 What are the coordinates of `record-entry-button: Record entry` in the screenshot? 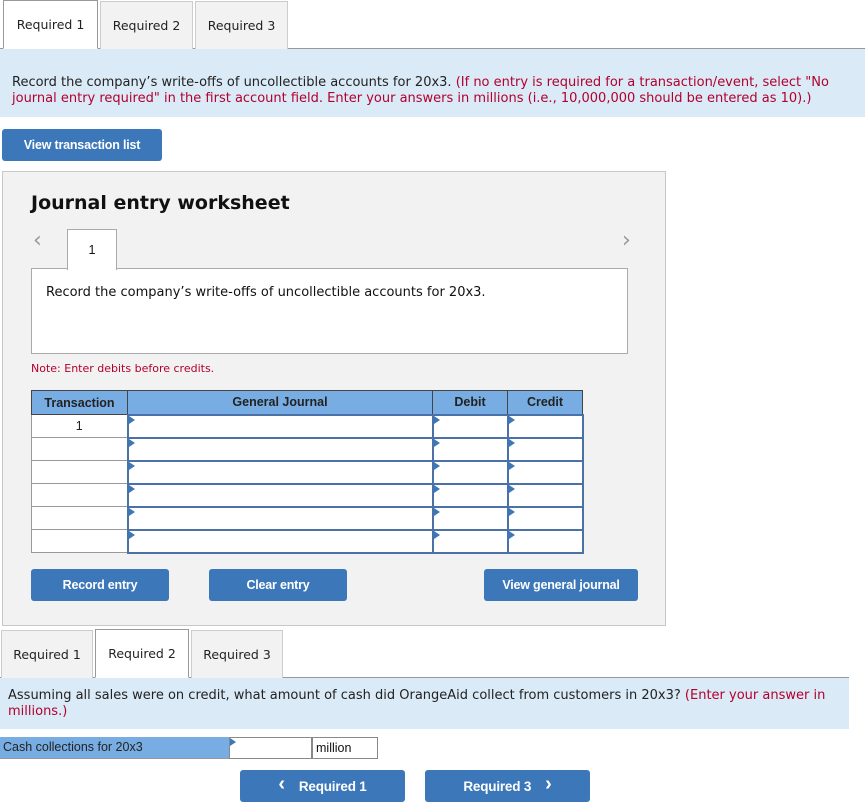 It's located at (100, 585).